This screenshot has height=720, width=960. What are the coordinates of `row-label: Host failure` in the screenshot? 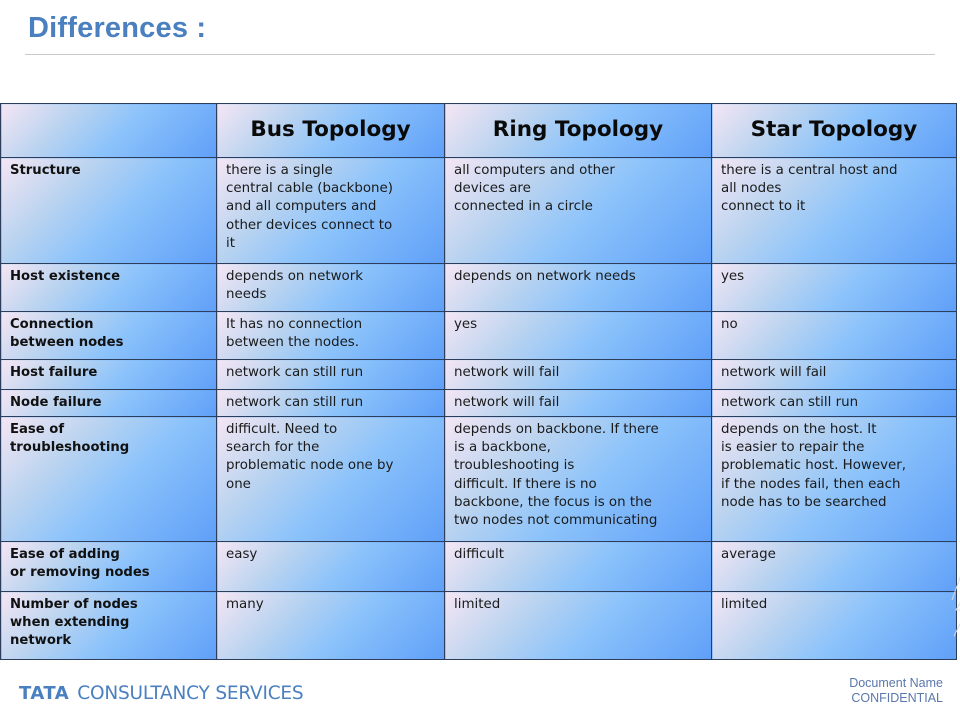 It's located at (108, 374).